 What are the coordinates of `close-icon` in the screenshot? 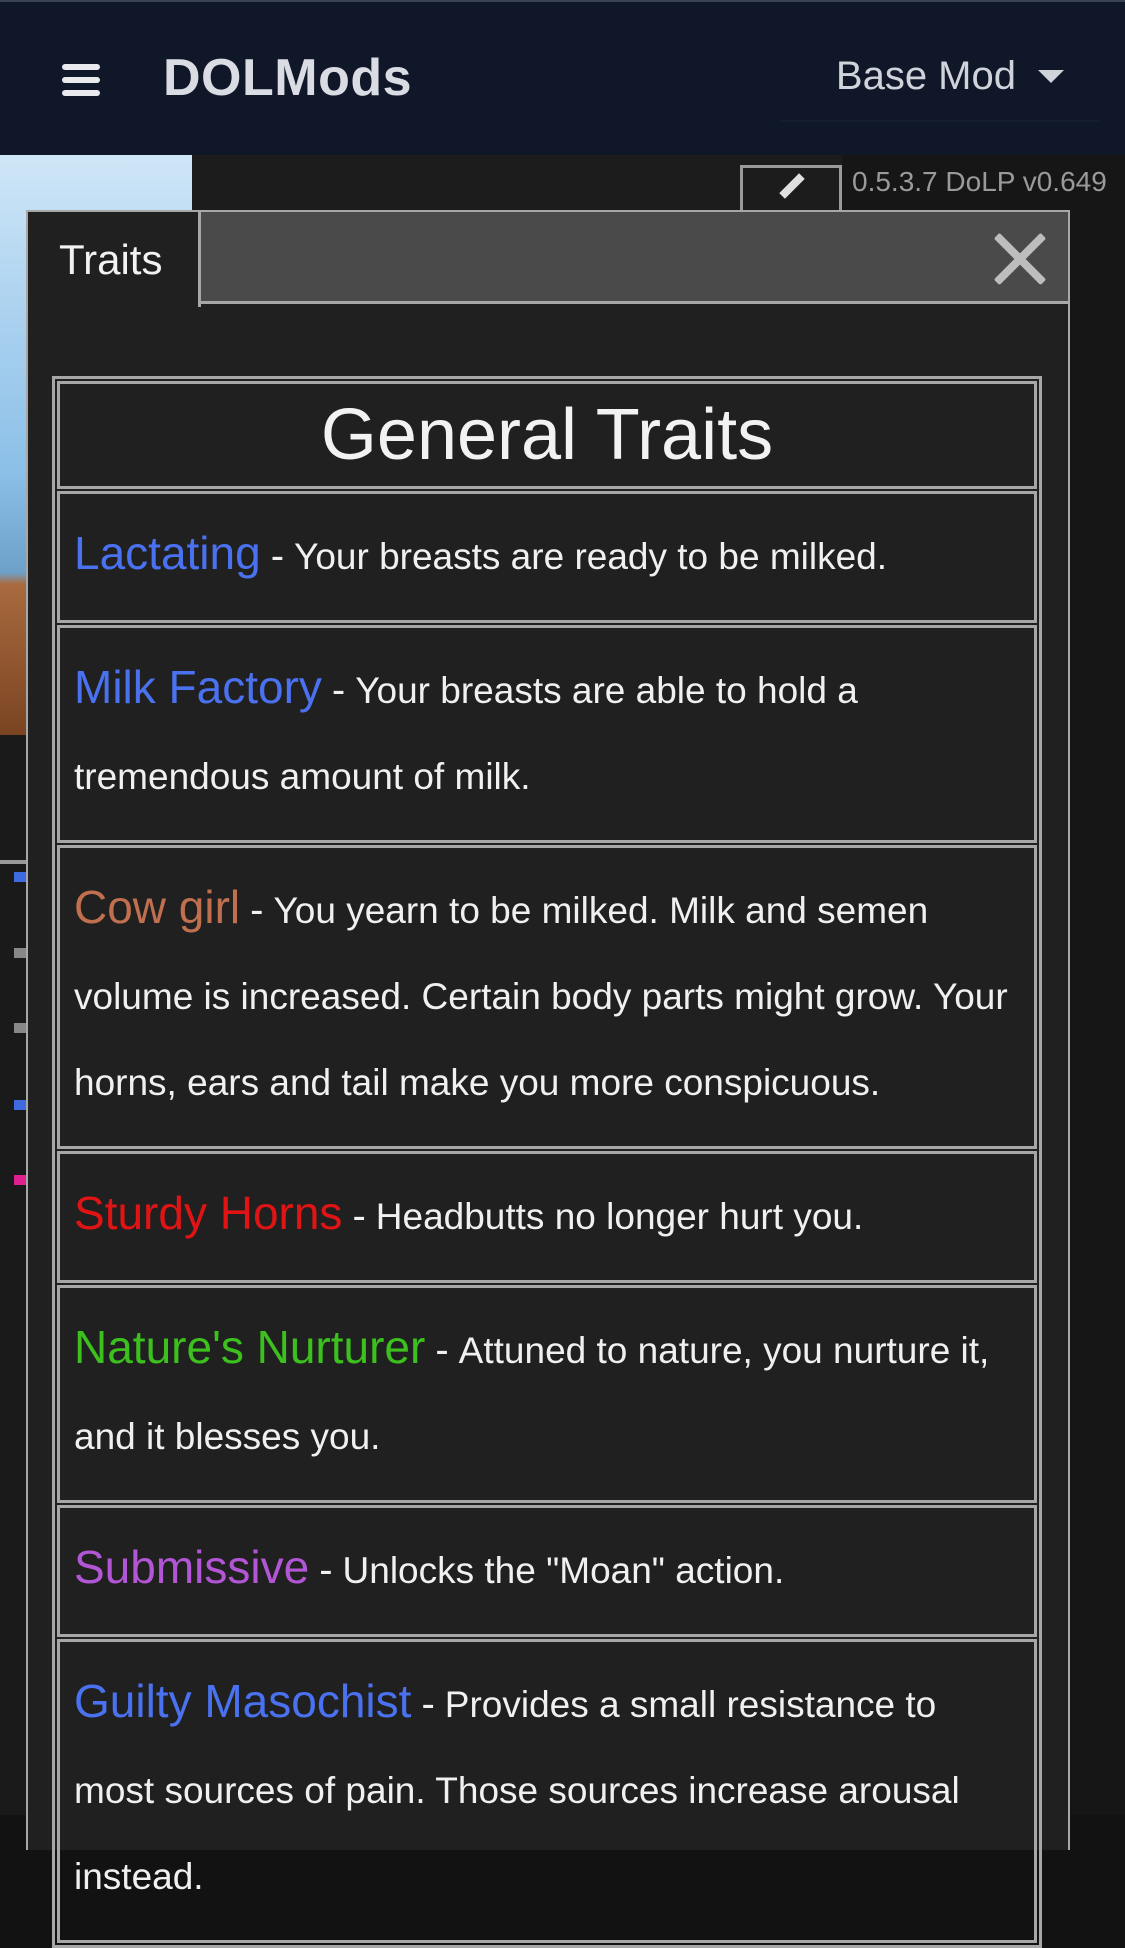 It's located at (1021, 259).